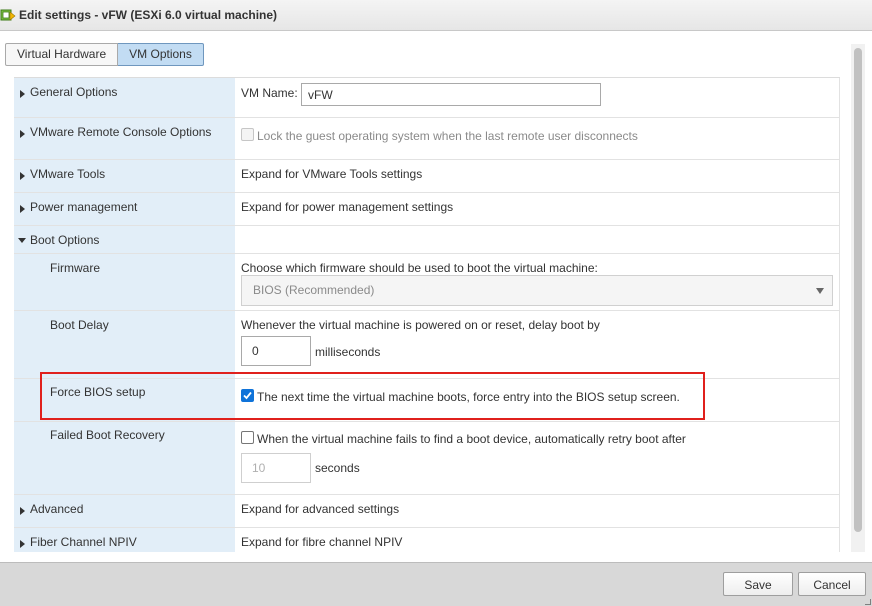 This screenshot has width=872, height=606. What do you see at coordinates (161, 54) in the screenshot?
I see `tab-vm-options: VM Options` at bounding box center [161, 54].